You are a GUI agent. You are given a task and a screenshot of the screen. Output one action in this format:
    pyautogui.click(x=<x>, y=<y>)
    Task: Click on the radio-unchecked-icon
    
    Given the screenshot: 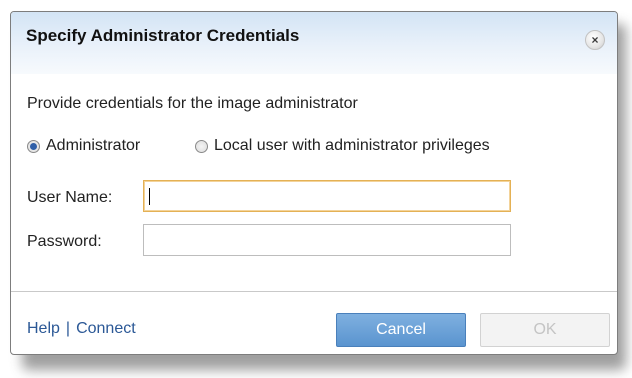 What is the action you would take?
    pyautogui.click(x=201, y=146)
    